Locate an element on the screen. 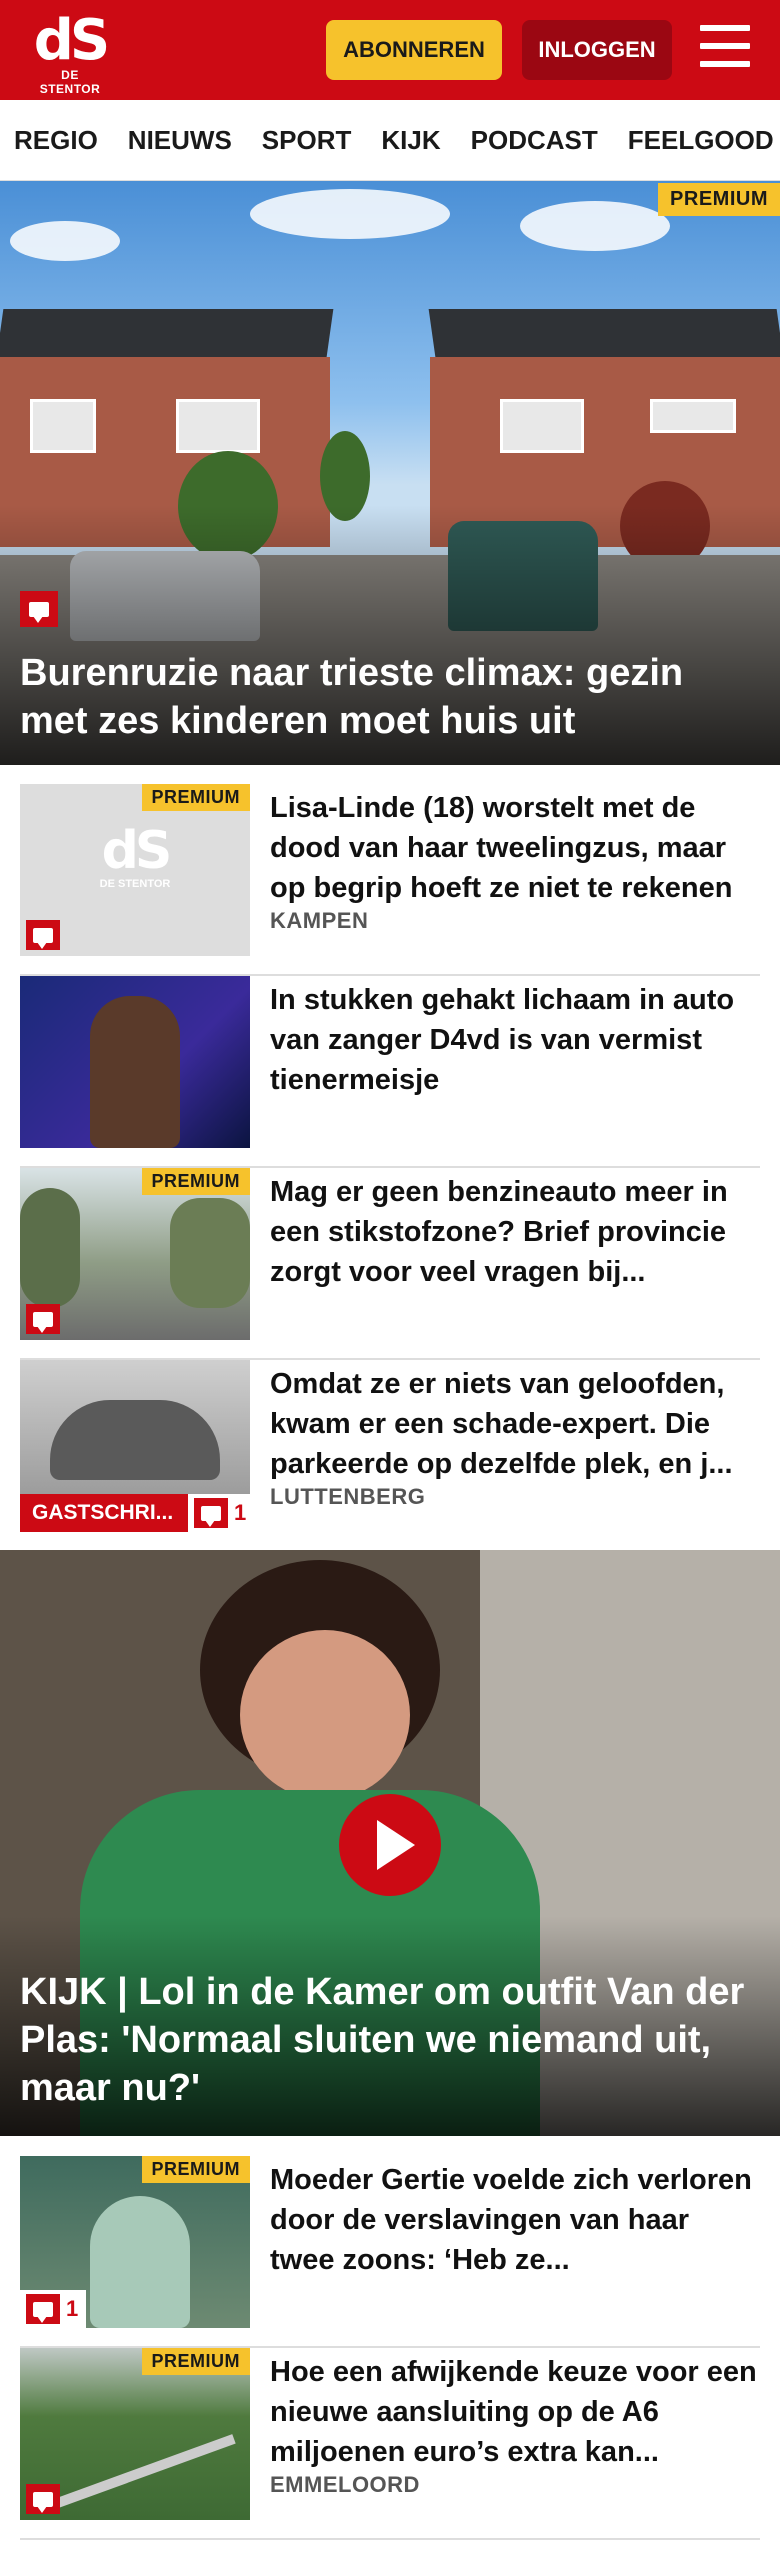 The width and height of the screenshot is (780, 2560). article-thumbnail: PREMIUM 1 is located at coordinates (135, 2242).